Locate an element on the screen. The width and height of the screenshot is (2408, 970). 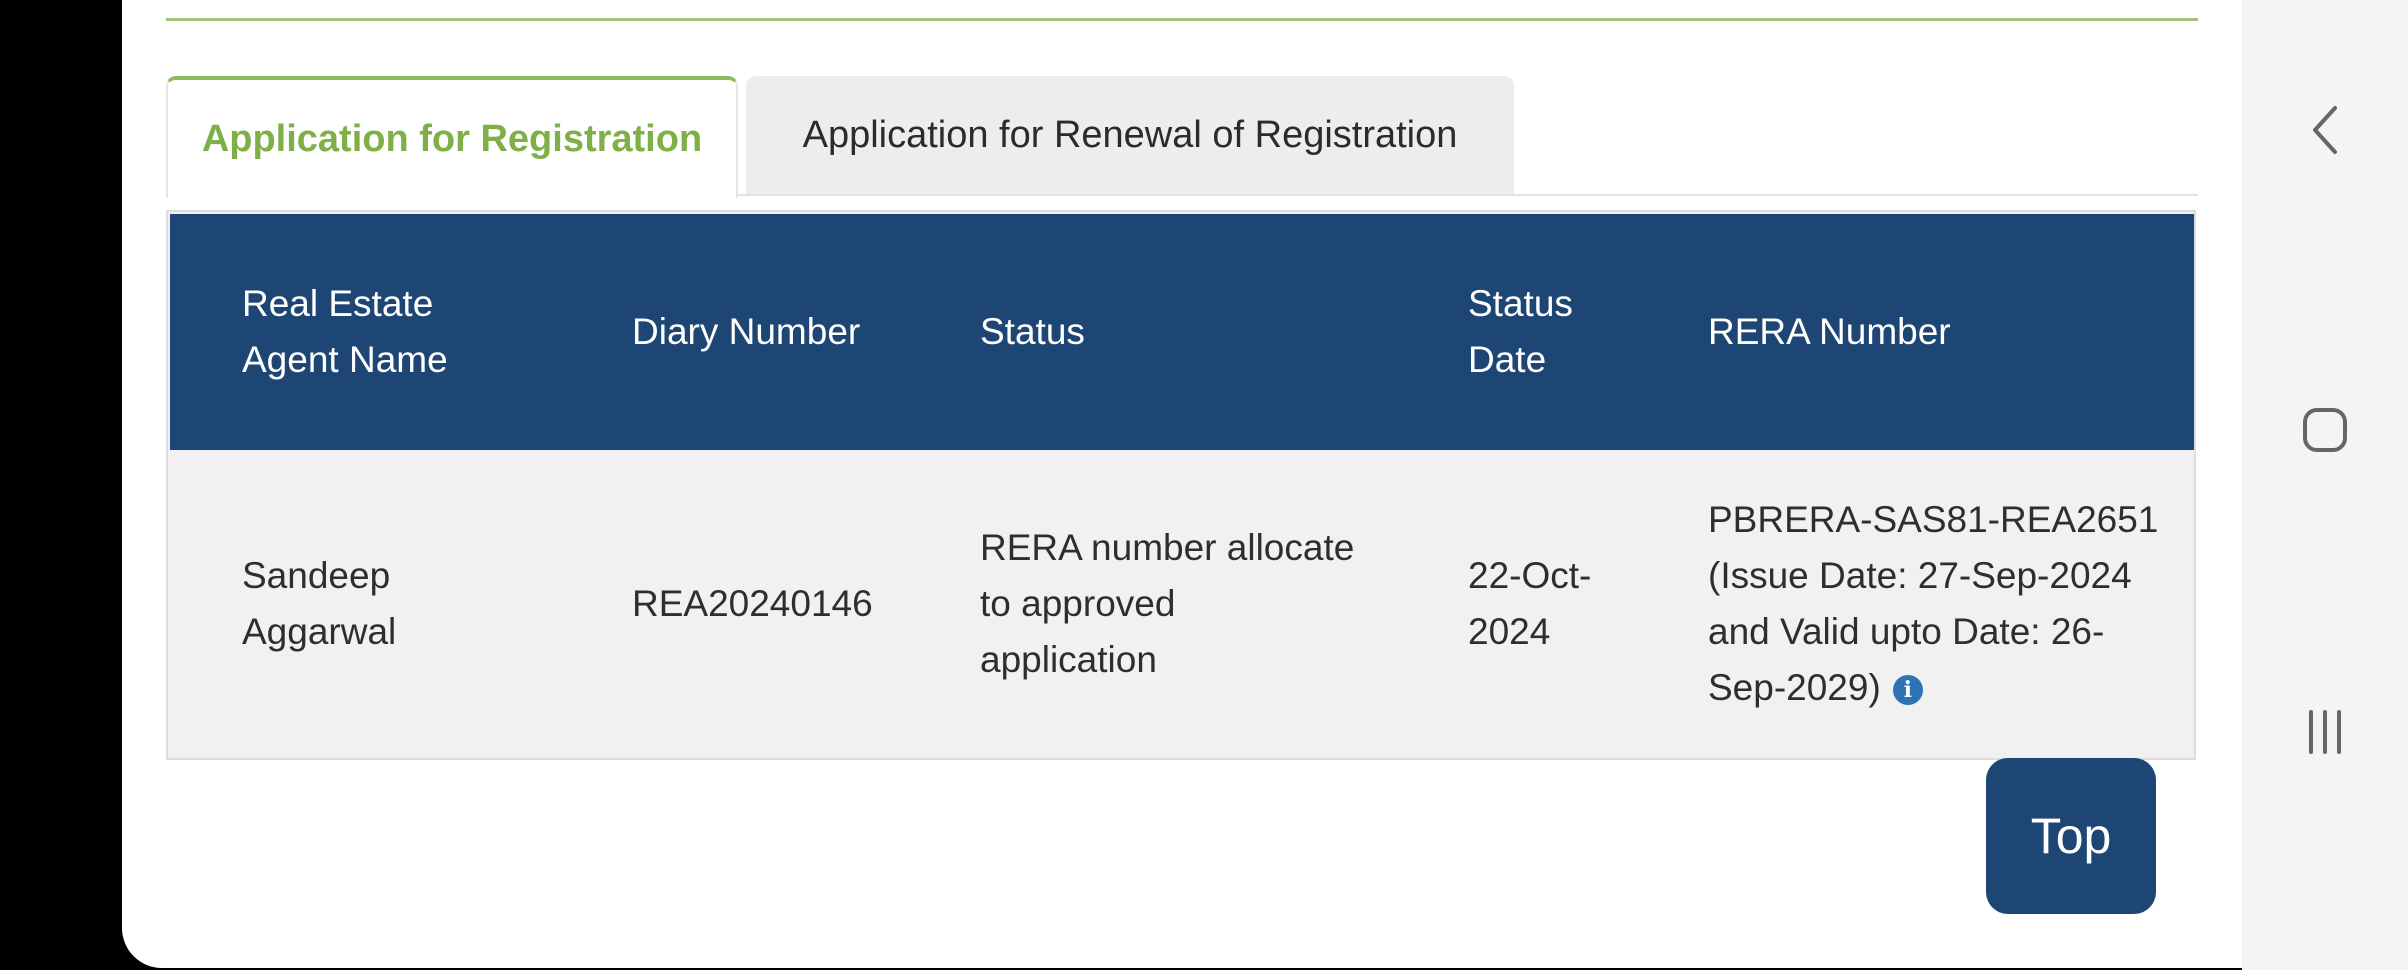
header-status-date: Status Date is located at coordinates (1520, 331).